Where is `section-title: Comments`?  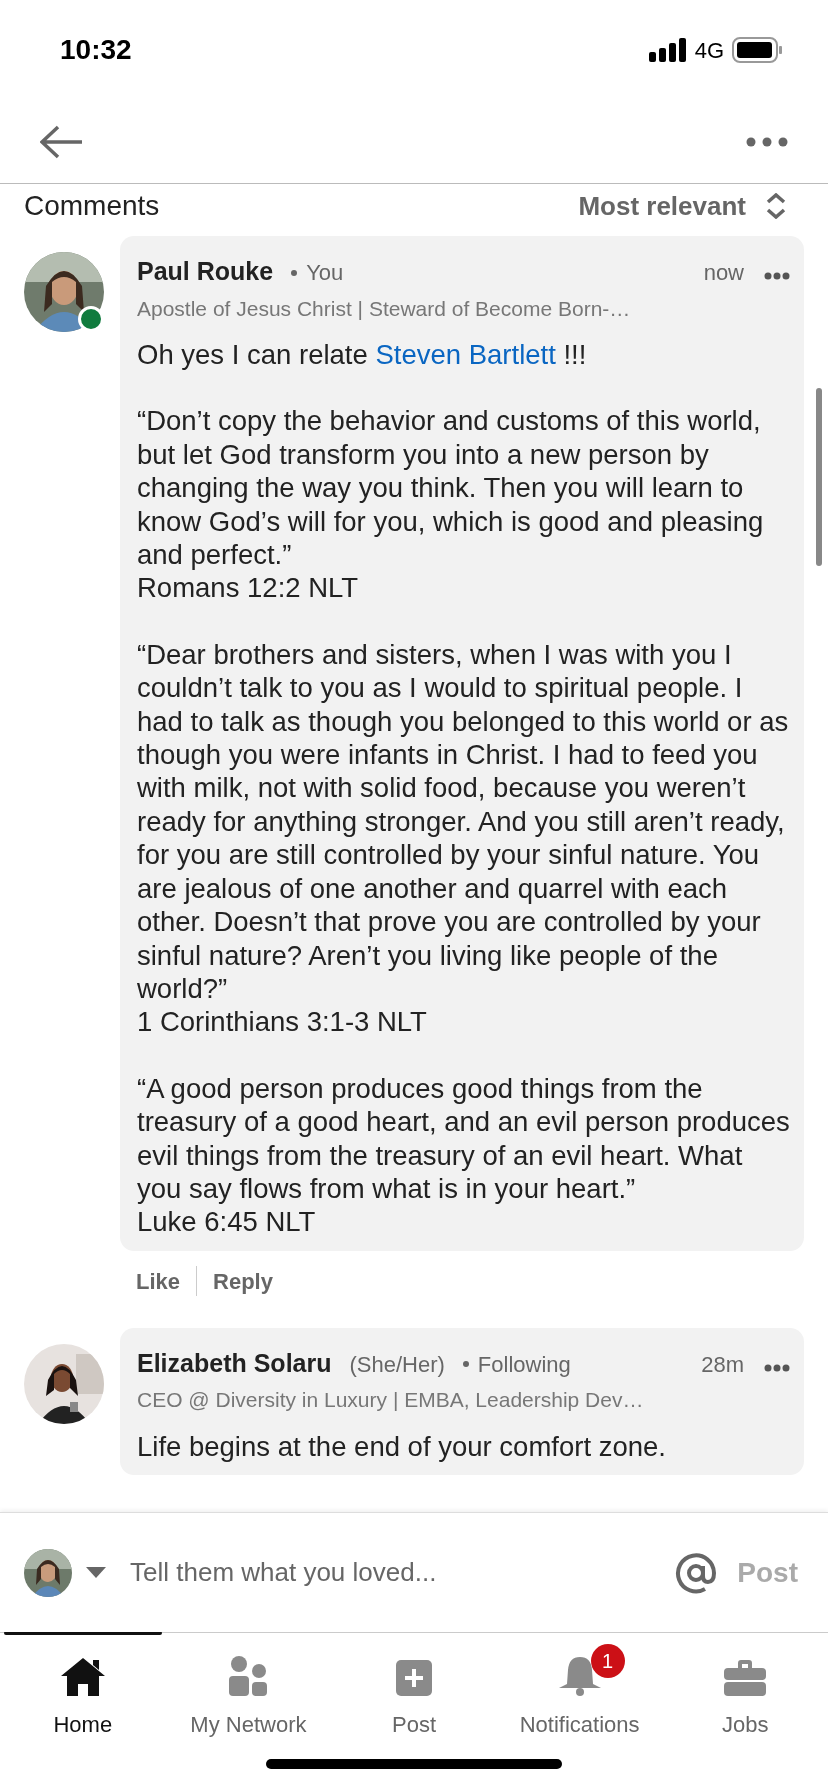 section-title: Comments is located at coordinates (92, 206).